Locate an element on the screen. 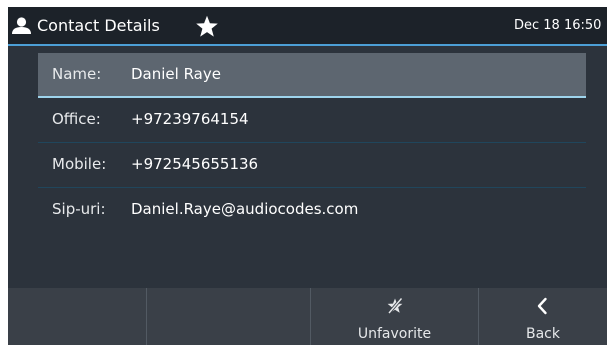 Image resolution: width=607 pixels, height=345 pixels. back-button: Back is located at coordinates (543, 316).